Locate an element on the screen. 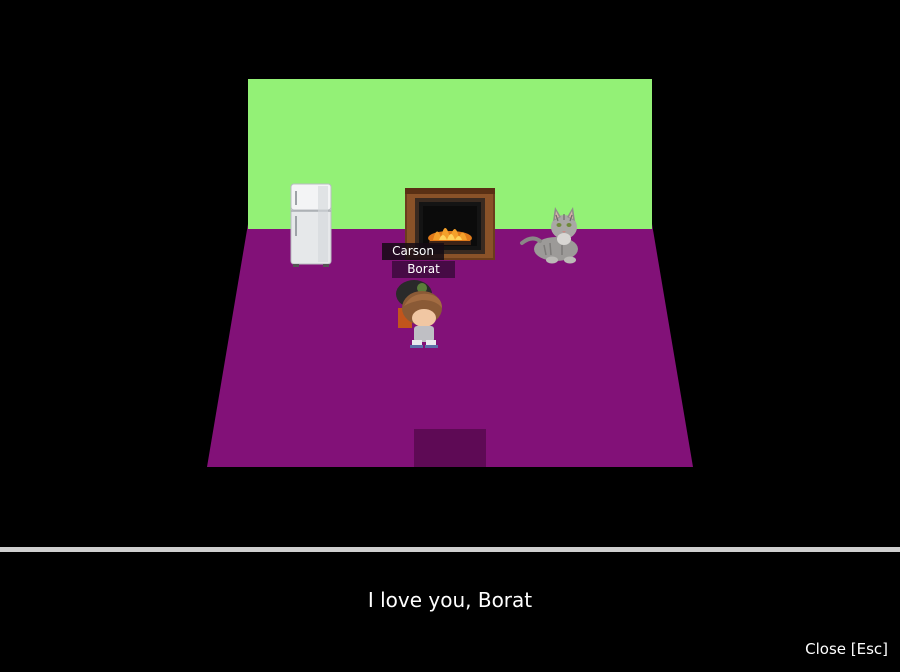 The image size is (900, 672). player-avatar is located at coordinates (420, 315).